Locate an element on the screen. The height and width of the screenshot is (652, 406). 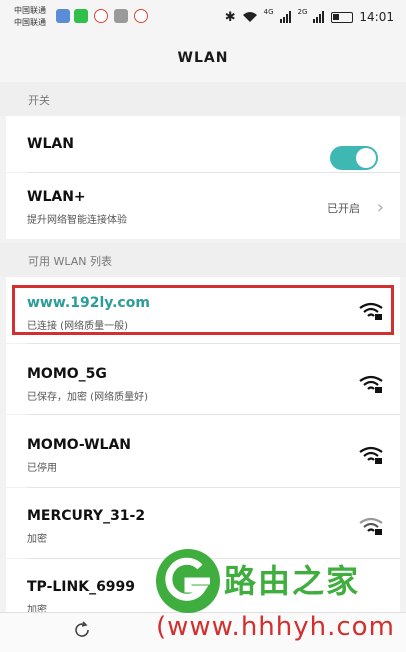
section-label: 可用 WLAN 列表 is located at coordinates (70, 261).